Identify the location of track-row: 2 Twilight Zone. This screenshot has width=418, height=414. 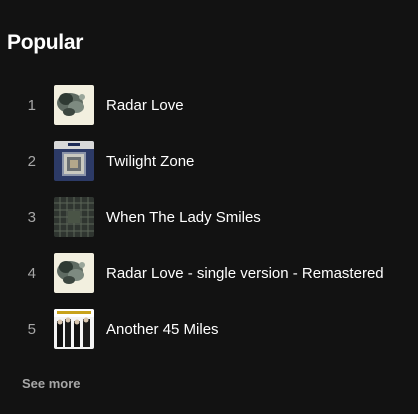
(209, 161).